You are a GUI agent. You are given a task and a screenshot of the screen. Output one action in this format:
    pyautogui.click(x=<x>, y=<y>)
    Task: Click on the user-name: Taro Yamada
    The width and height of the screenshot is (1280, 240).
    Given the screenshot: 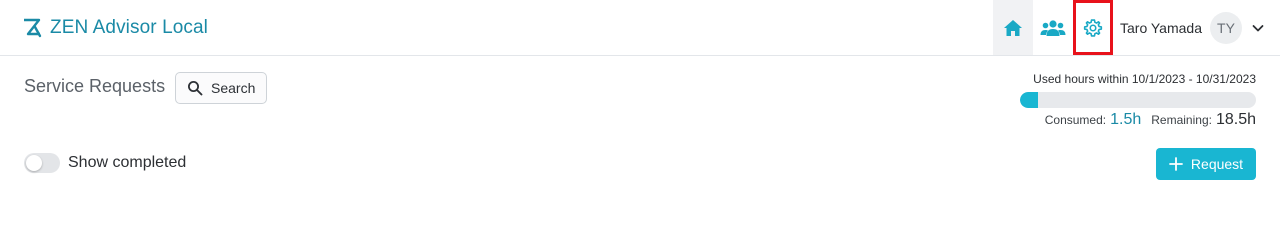 What is the action you would take?
    pyautogui.click(x=1161, y=28)
    